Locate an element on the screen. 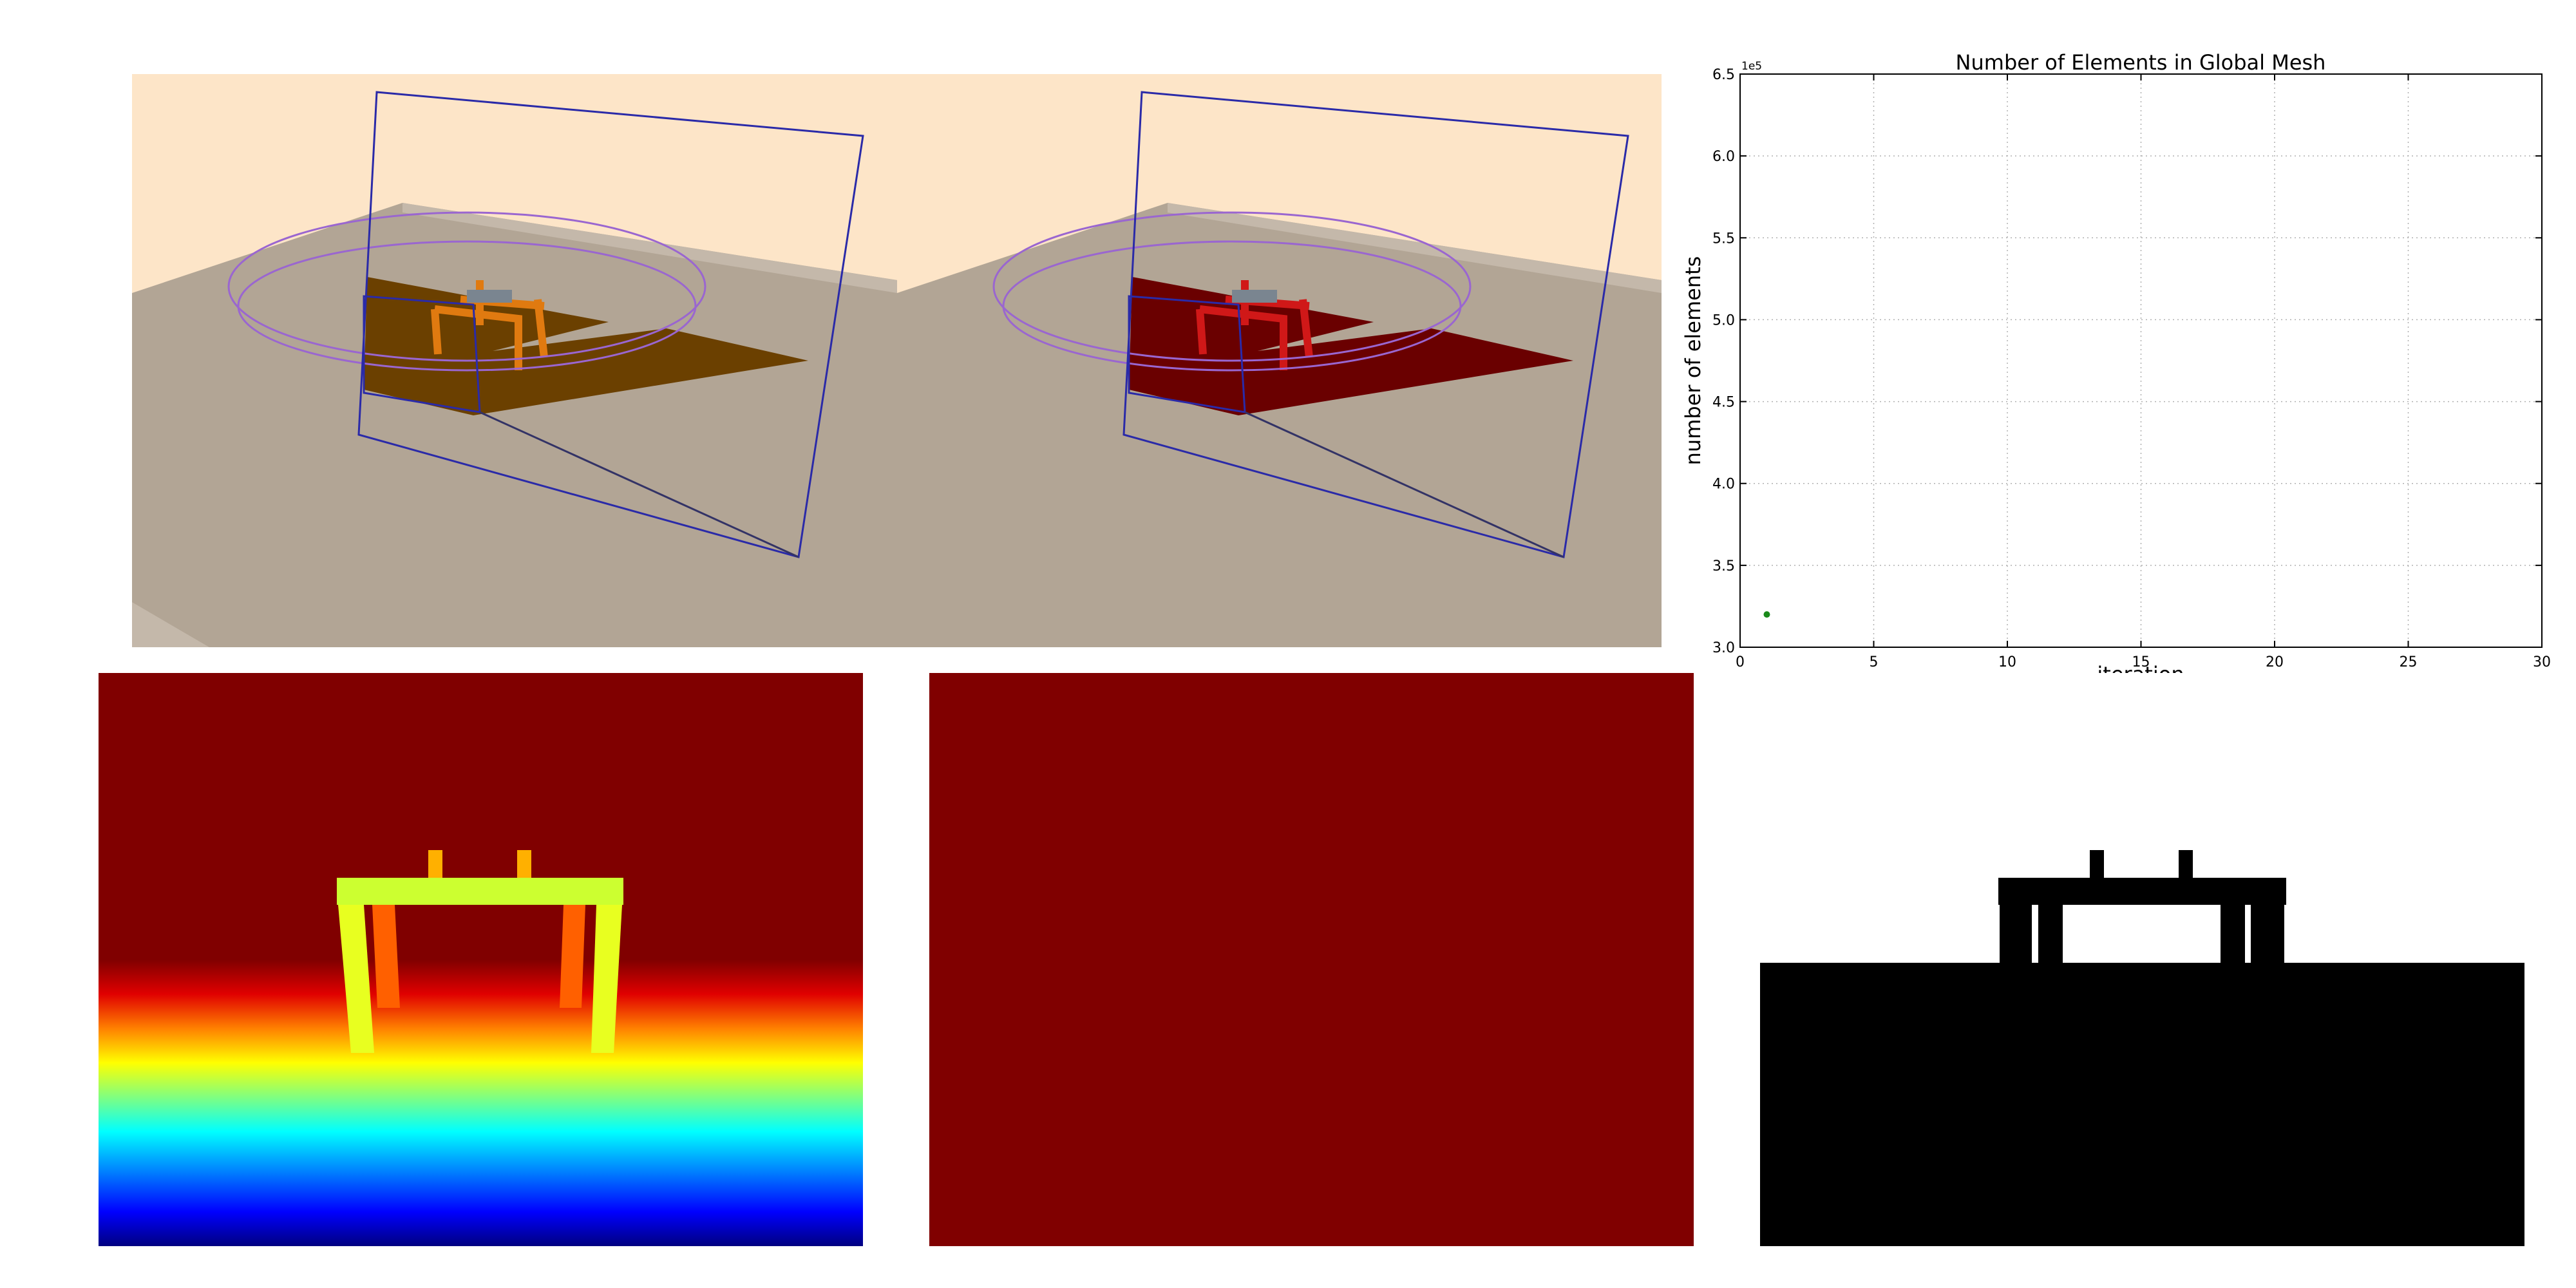 The image size is (2576, 1288). x-tick-label: 20 is located at coordinates (2275, 662).